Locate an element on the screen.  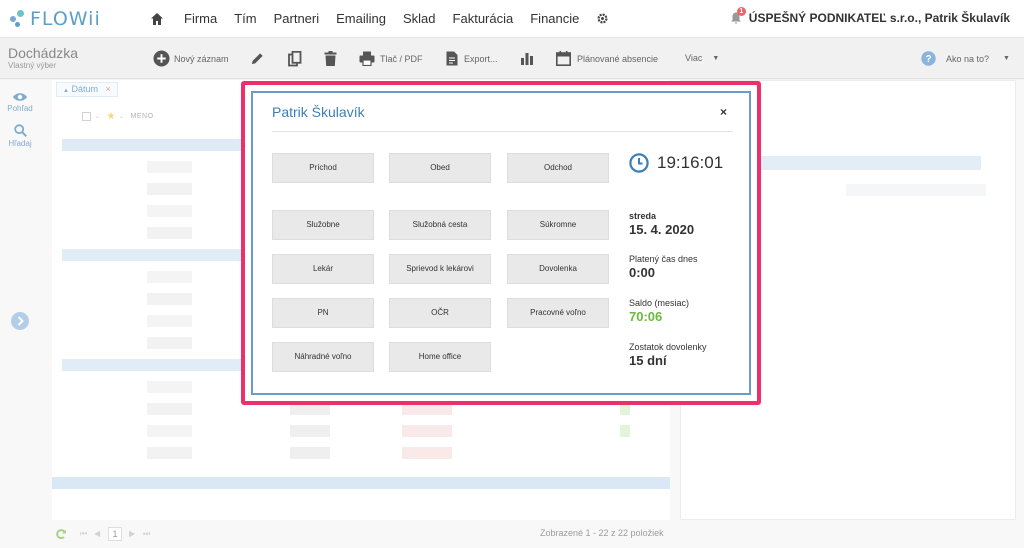
plus-circle-icon is located at coordinates (161, 58).